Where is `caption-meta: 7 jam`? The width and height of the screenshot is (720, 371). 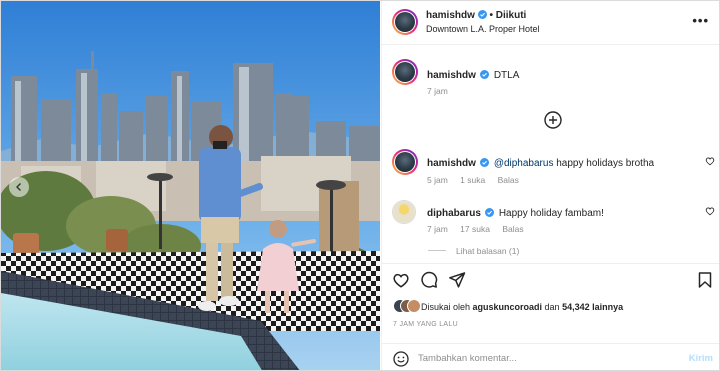
caption-meta: 7 jam is located at coordinates (442, 91).